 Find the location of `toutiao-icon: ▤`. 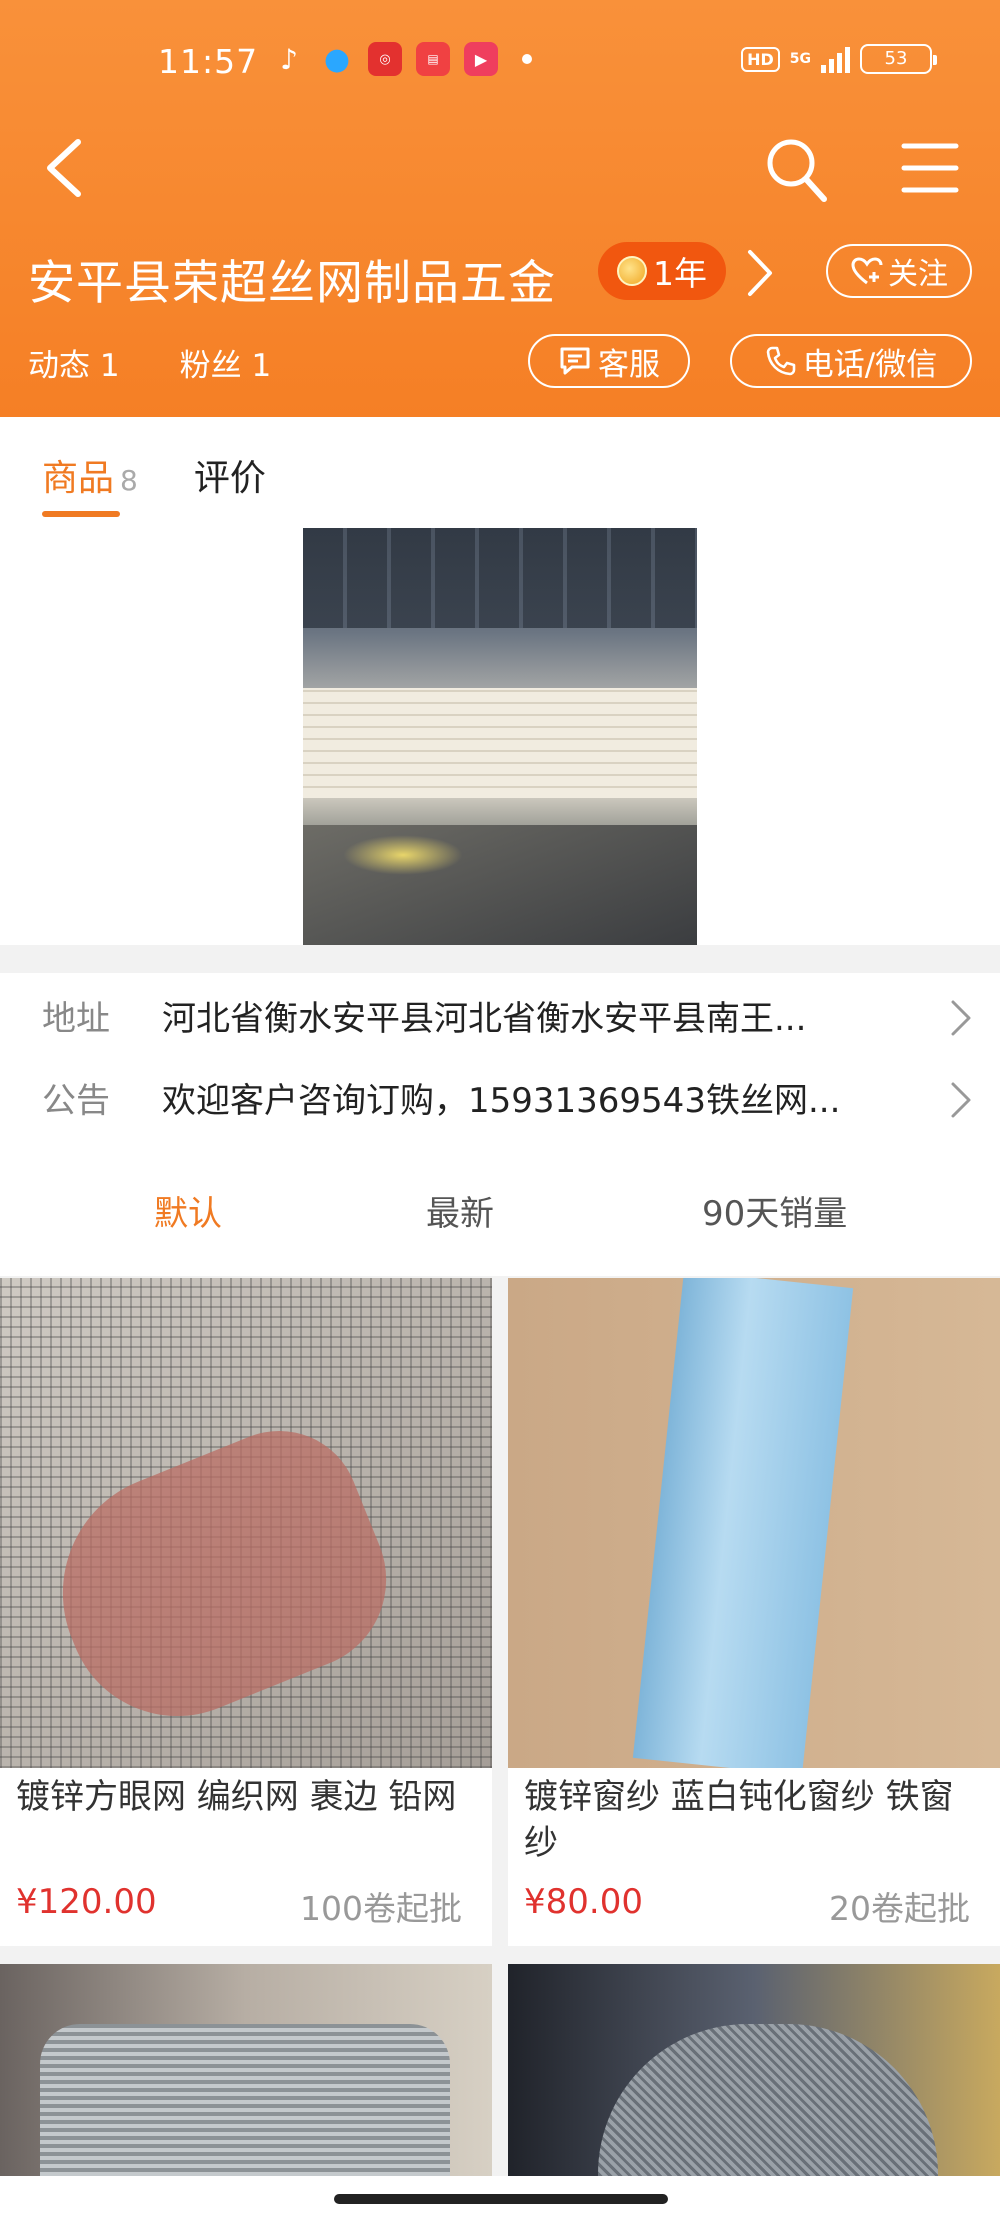

toutiao-icon: ▤ is located at coordinates (433, 59).